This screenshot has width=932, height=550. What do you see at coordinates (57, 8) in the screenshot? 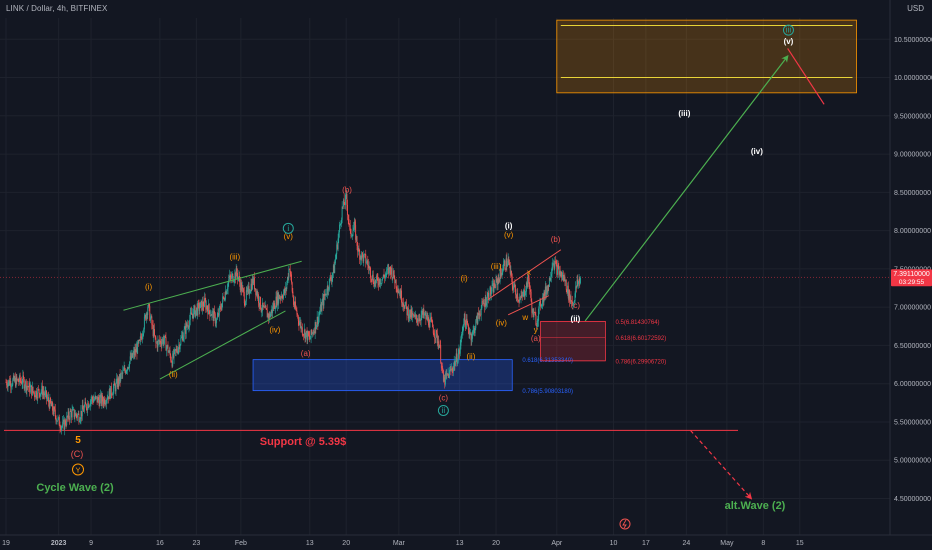
I see `chart-header-title: LINK / Dollar, 4h, BITFINEX` at bounding box center [57, 8].